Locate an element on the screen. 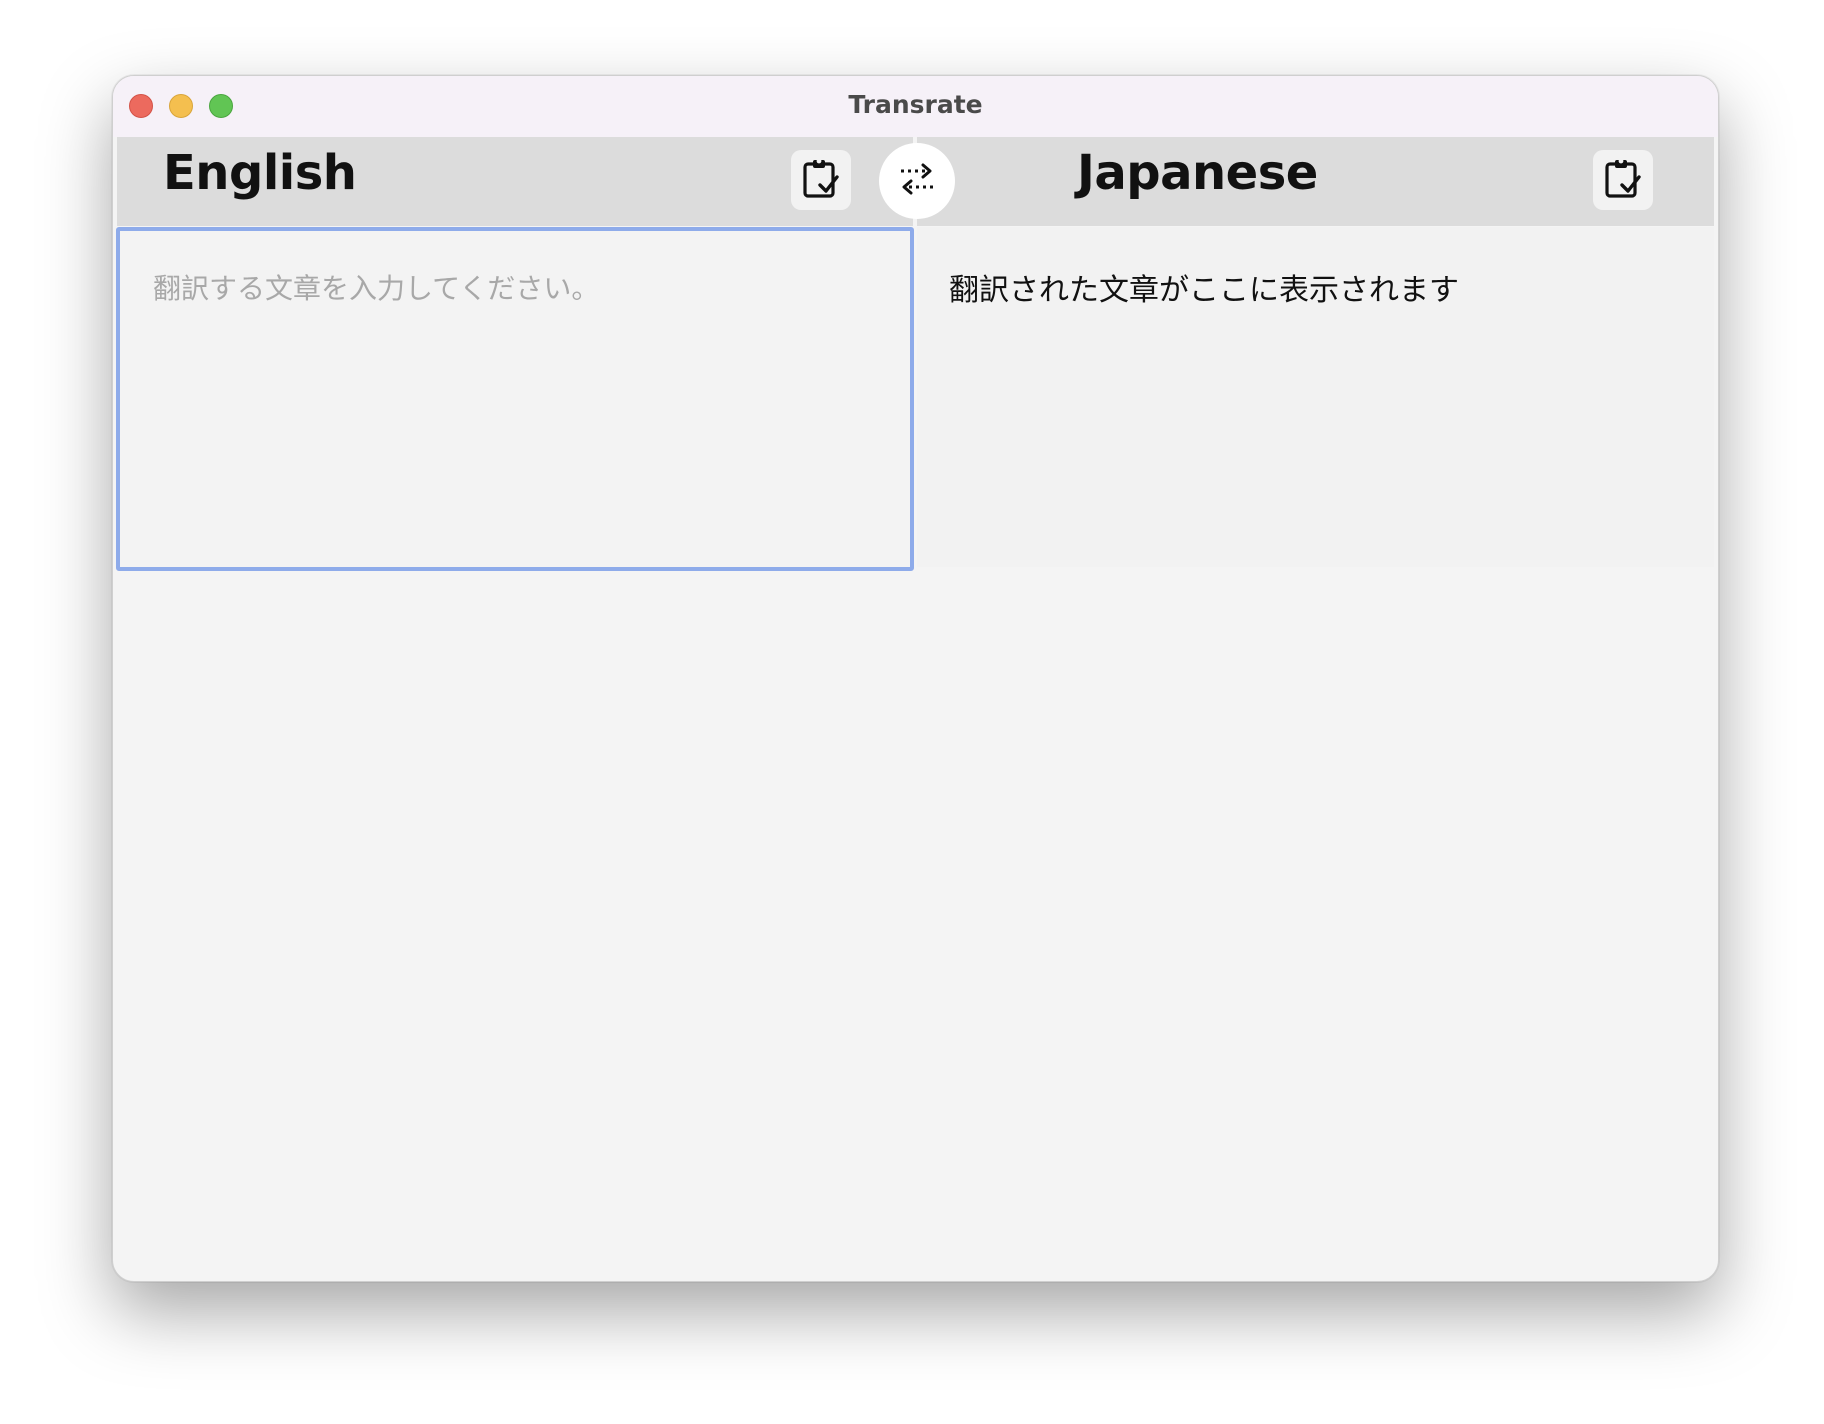 This screenshot has height=1424, width=1824. target-copy-button is located at coordinates (1623, 180).